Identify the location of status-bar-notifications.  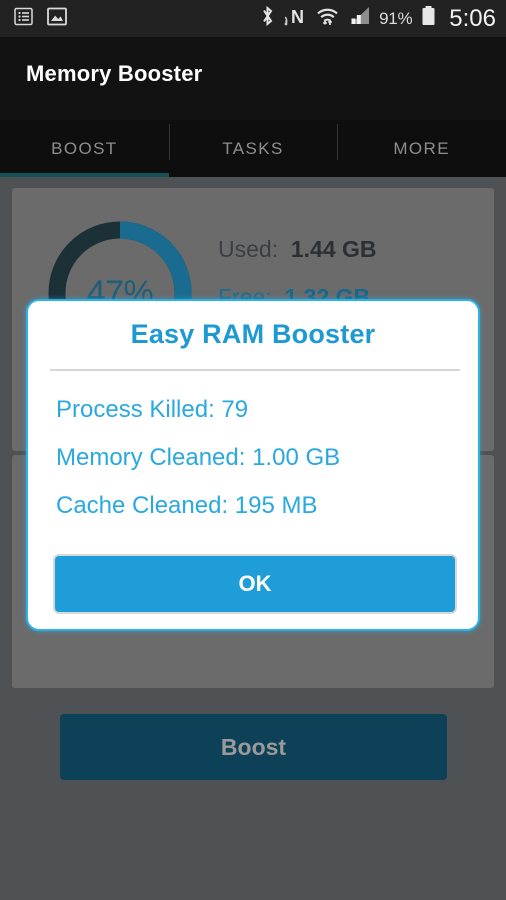
(40, 19).